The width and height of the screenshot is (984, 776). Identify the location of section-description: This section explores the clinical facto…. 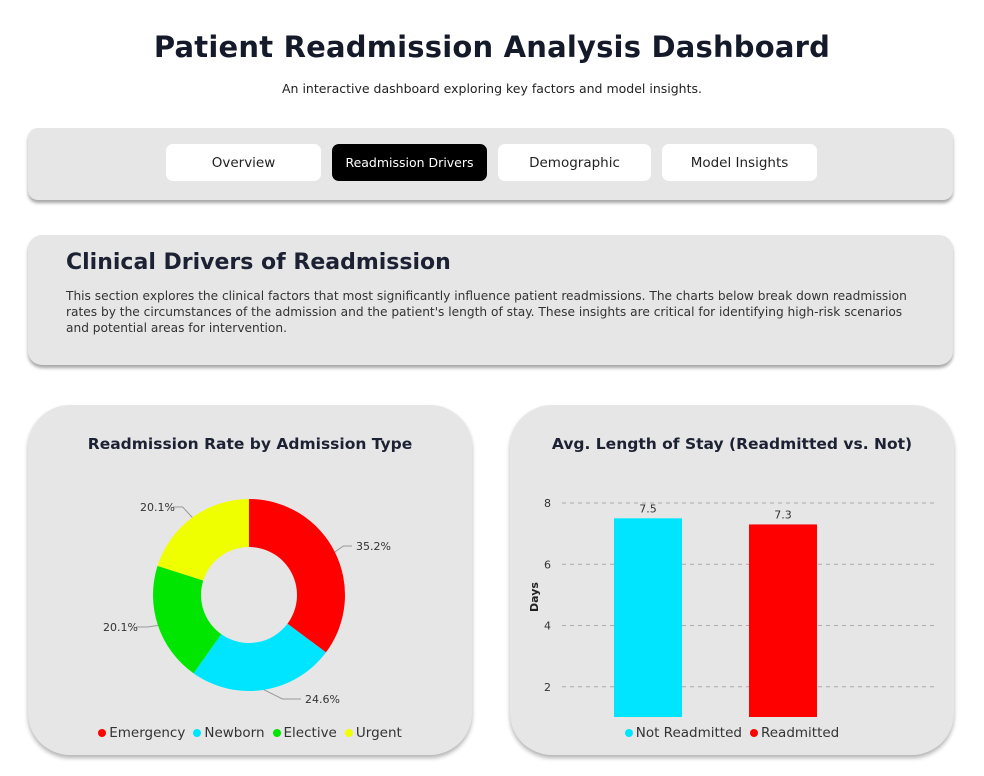
(486, 312).